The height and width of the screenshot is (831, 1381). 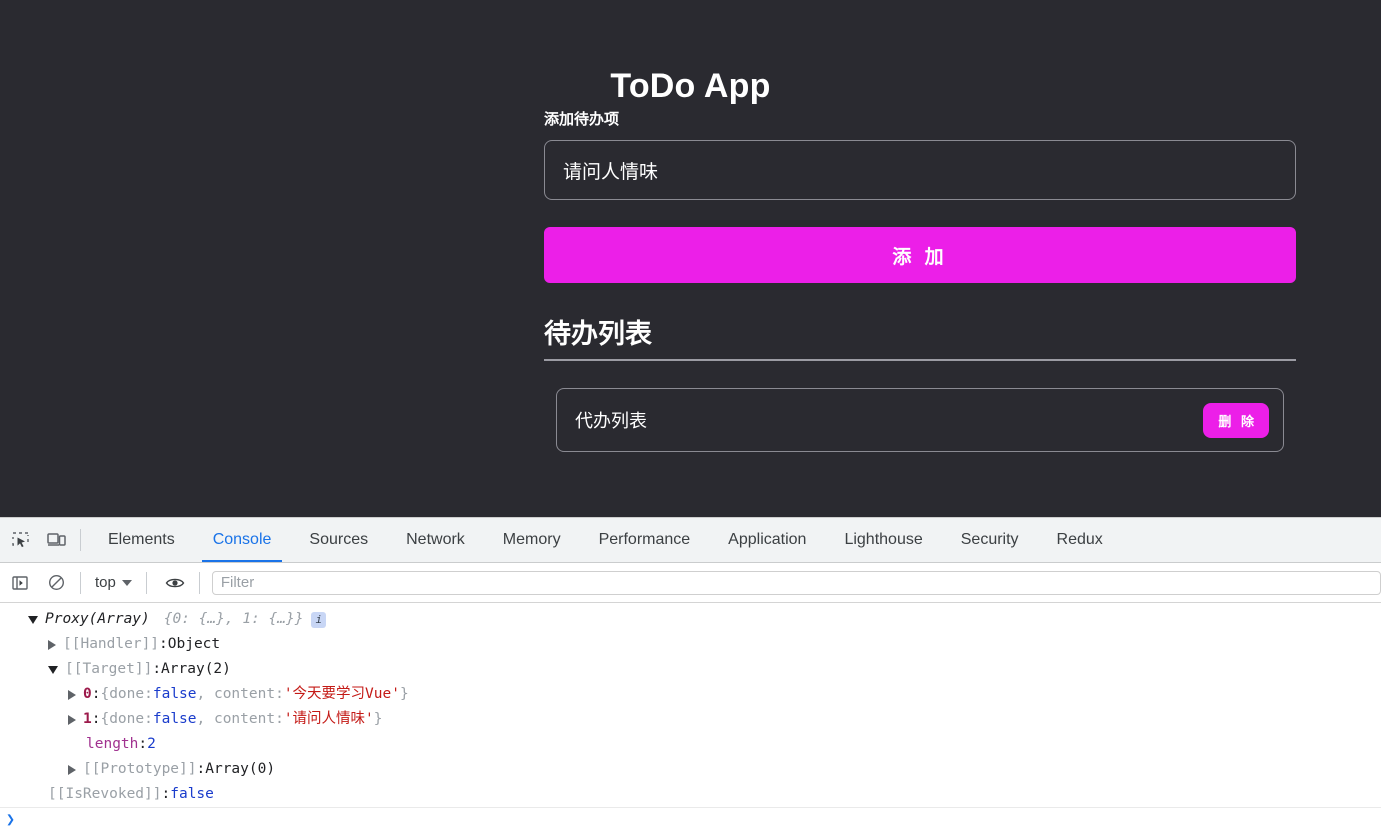 I want to click on prototype-key: [[Prototype]], so click(x=140, y=769).